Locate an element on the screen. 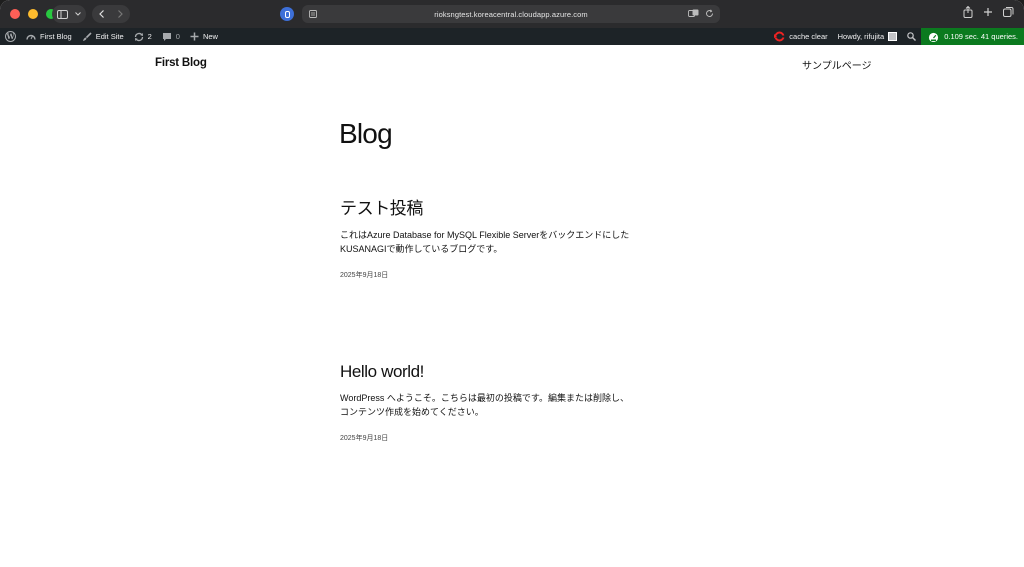 Image resolution: width=1024 pixels, height=567 pixels. chevron-right-icon is located at coordinates (120, 14).